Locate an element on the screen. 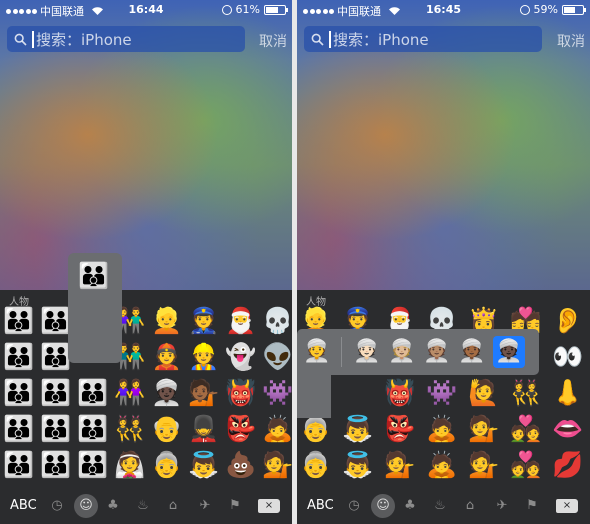  battery-icon is located at coordinates (574, 9).